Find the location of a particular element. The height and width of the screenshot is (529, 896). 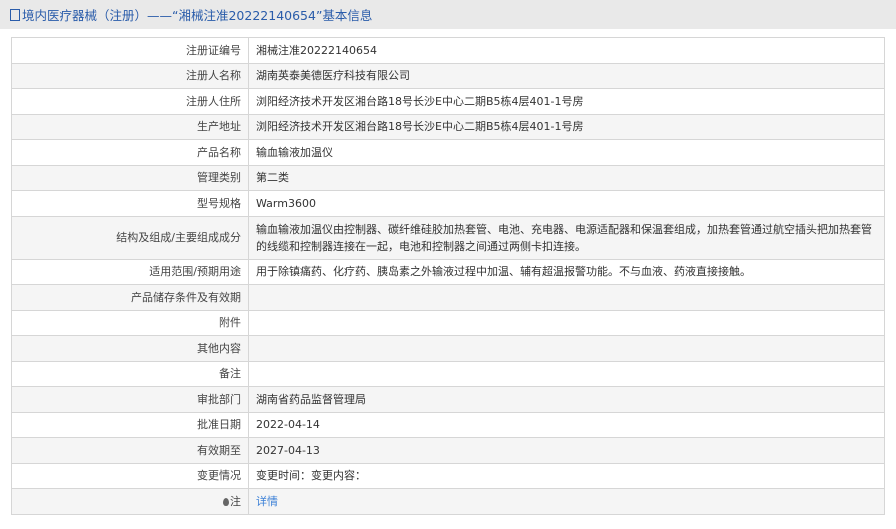

row-label: 产品名称 is located at coordinates (130, 152).